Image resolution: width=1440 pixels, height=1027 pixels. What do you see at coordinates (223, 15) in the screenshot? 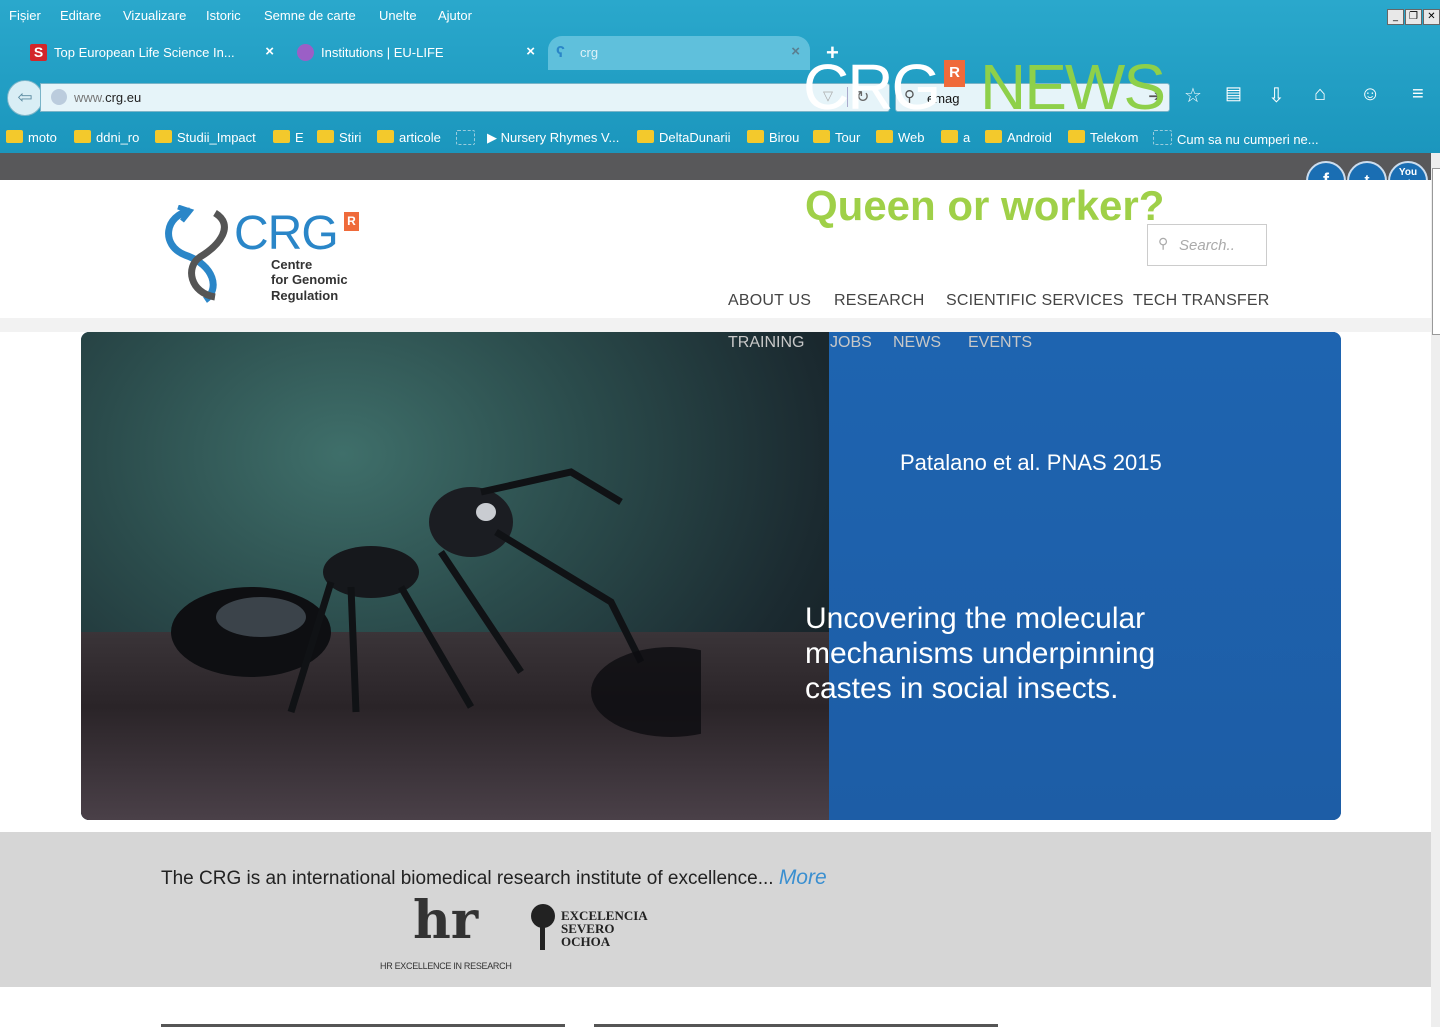
I see `menu-history: Istoric` at bounding box center [223, 15].